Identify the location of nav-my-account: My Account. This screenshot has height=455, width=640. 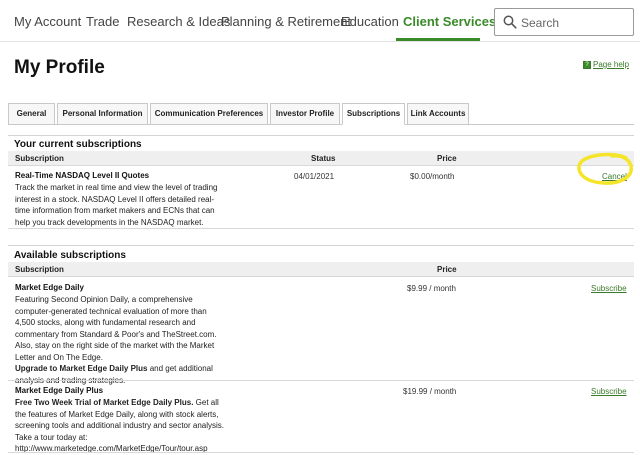
(47, 21).